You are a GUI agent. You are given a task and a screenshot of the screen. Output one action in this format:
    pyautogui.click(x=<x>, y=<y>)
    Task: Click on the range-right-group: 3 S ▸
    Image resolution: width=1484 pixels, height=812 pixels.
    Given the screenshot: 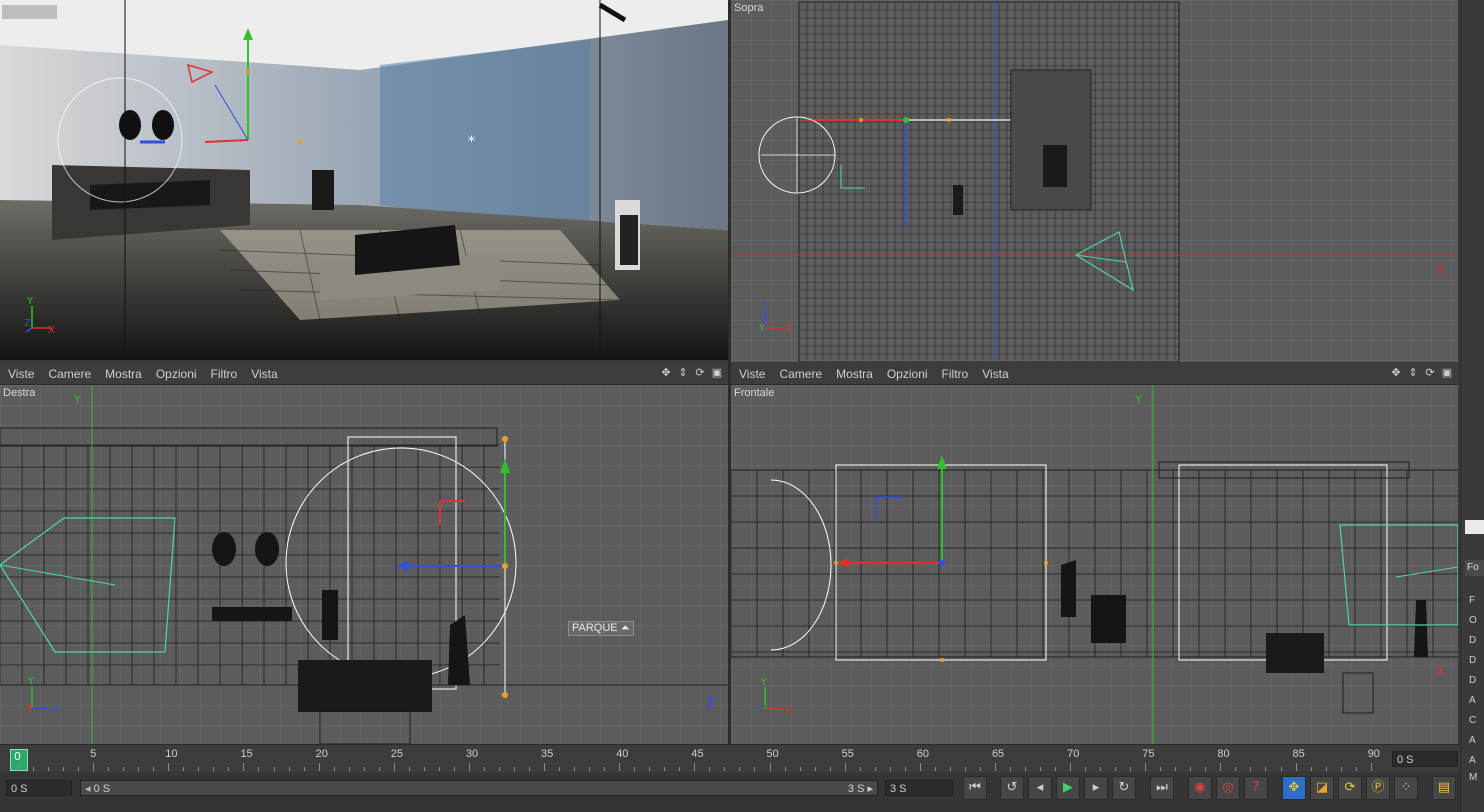 What is the action you would take?
    pyautogui.click(x=860, y=789)
    